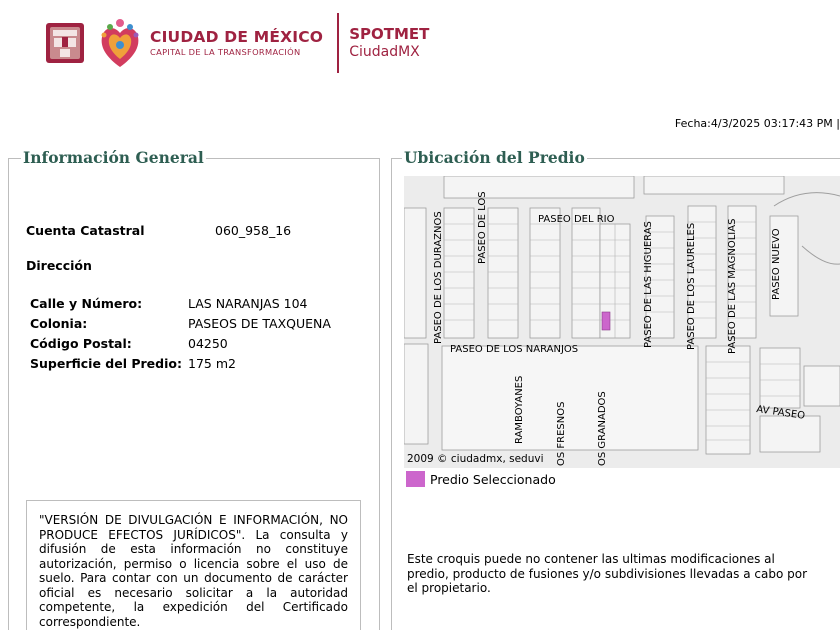 This screenshot has width=840, height=630. I want to click on map-label-naranjos: PASEO DE LOS NARANJOS, so click(514, 349).